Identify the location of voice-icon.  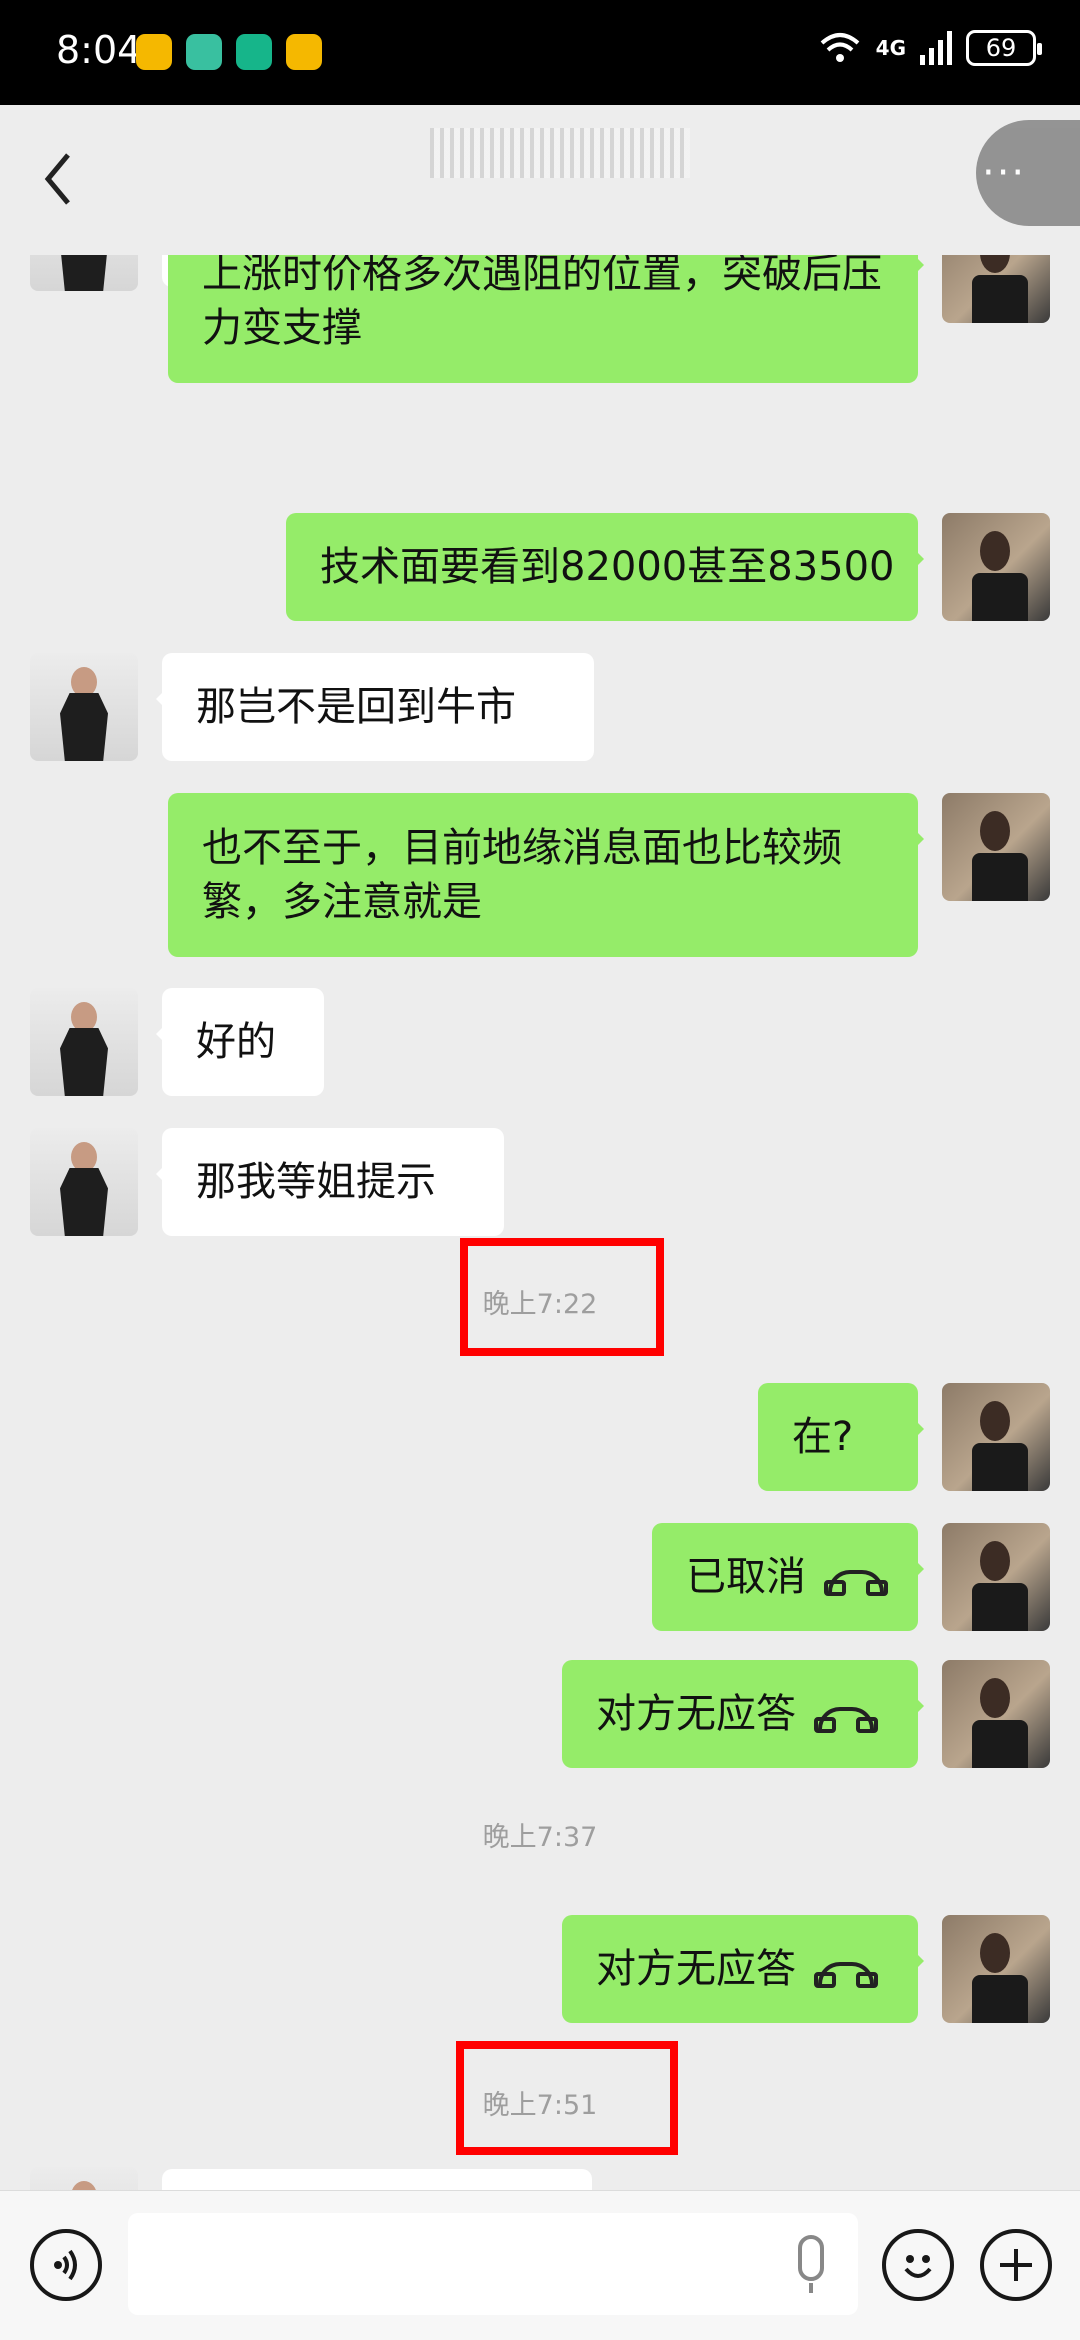
(65, 2265).